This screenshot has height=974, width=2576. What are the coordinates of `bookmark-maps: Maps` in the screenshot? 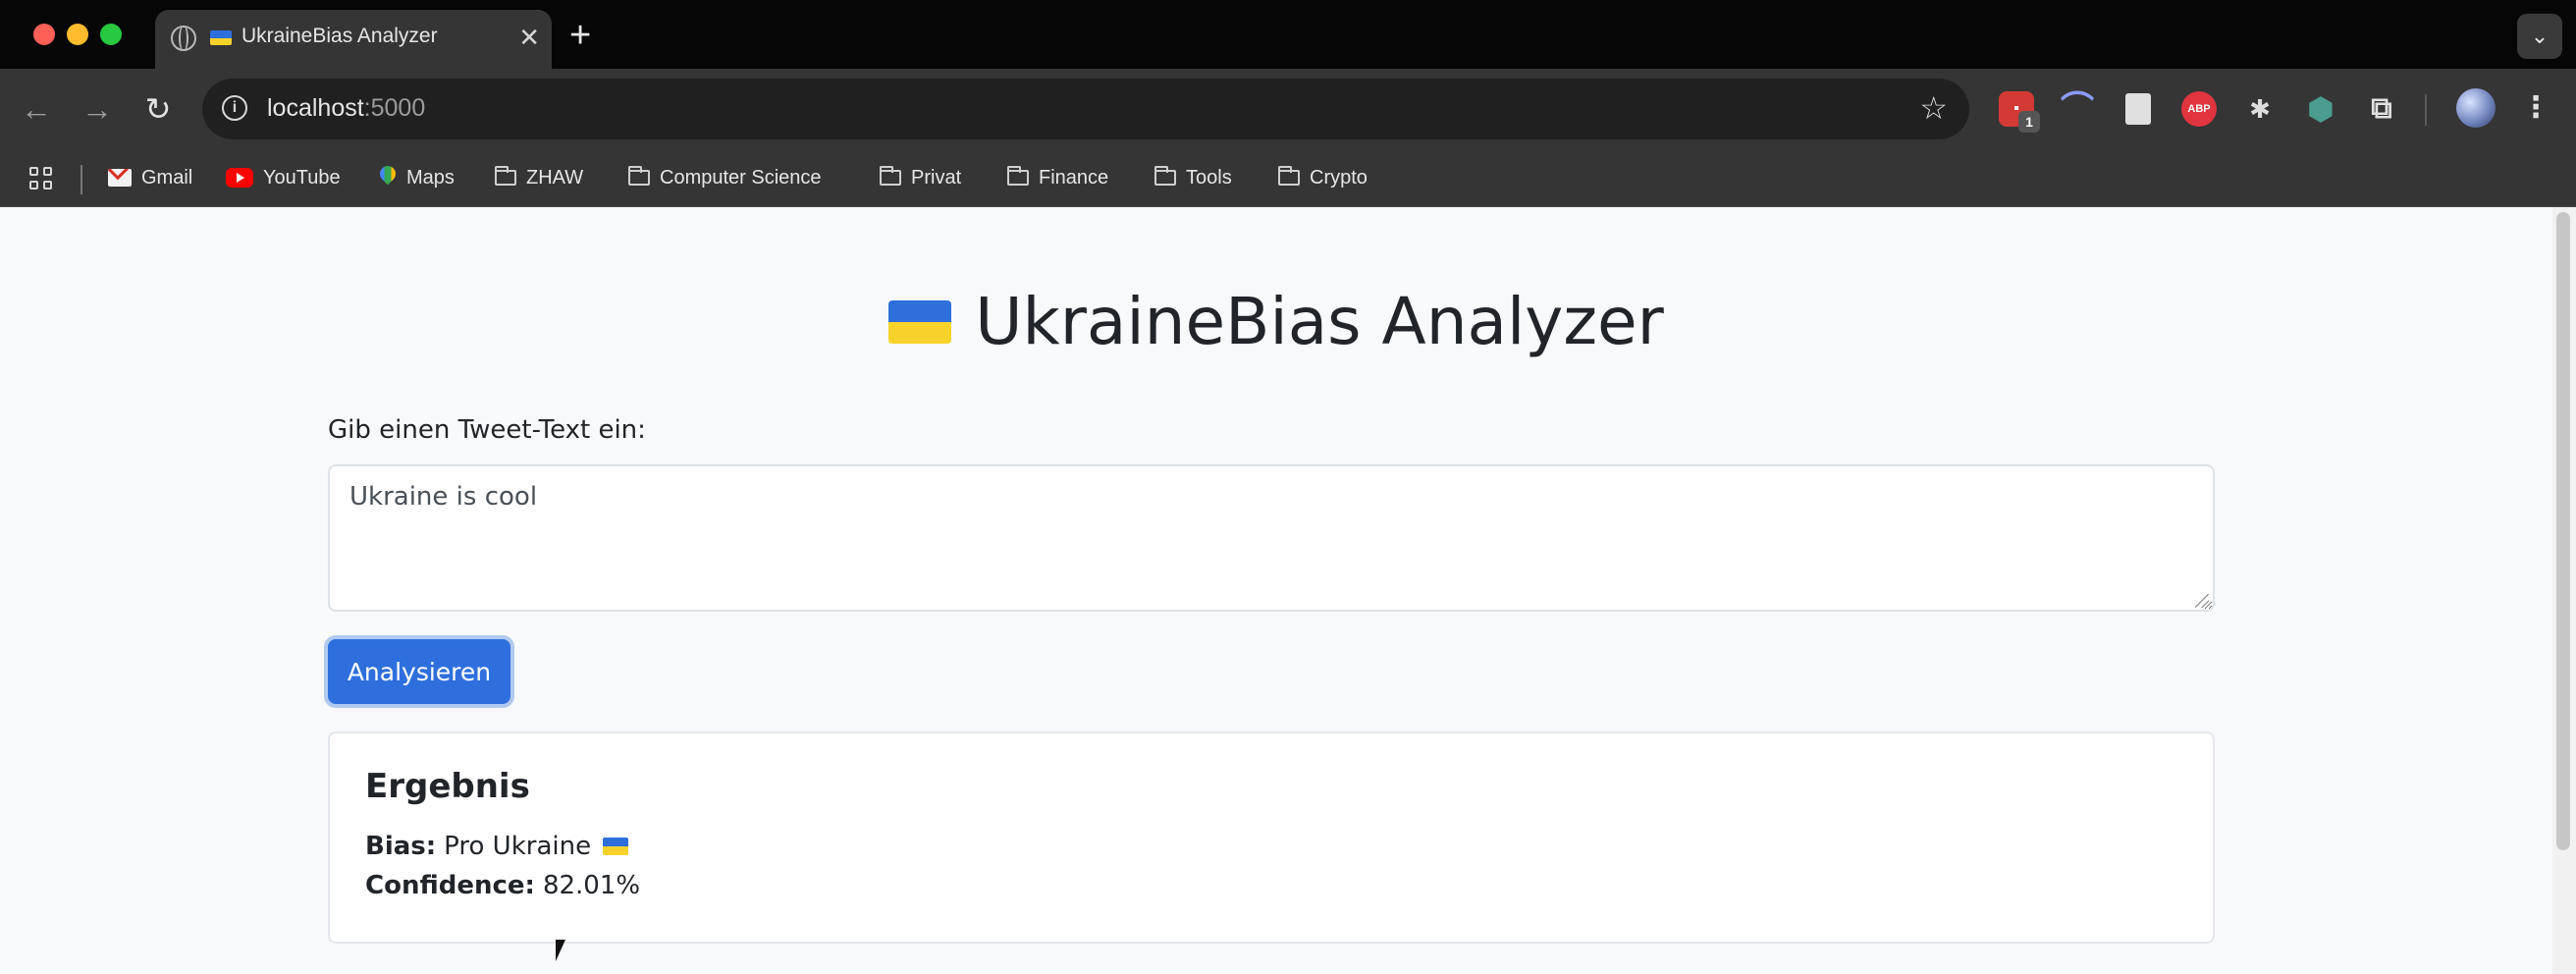 It's located at (417, 177).